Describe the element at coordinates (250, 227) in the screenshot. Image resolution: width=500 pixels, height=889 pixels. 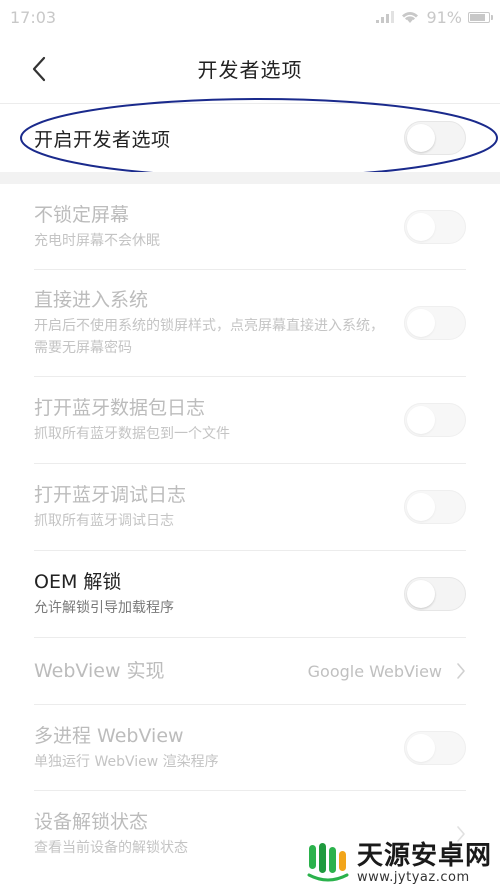
I see `setting-row-stay-awake: 不锁定屏幕 充电时屏幕不会休眠` at that location.